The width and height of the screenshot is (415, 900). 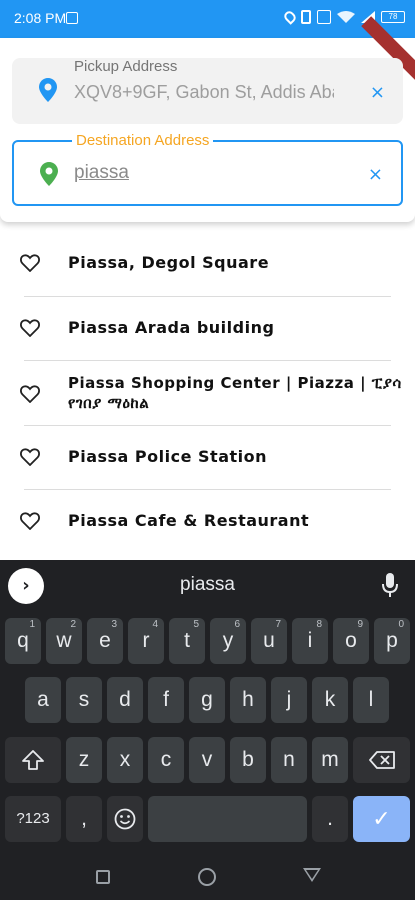 I want to click on key-a: a, so click(x=43, y=700).